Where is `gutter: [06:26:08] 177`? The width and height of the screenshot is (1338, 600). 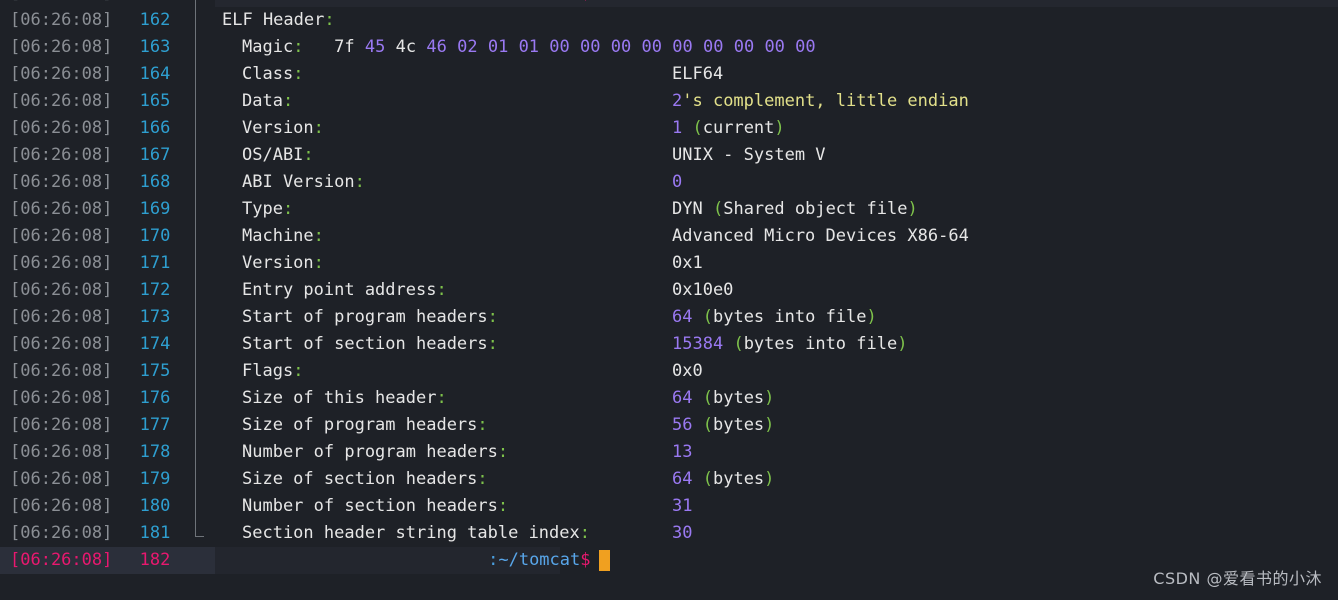
gutter: [06:26:08] 177 is located at coordinates (107, 425).